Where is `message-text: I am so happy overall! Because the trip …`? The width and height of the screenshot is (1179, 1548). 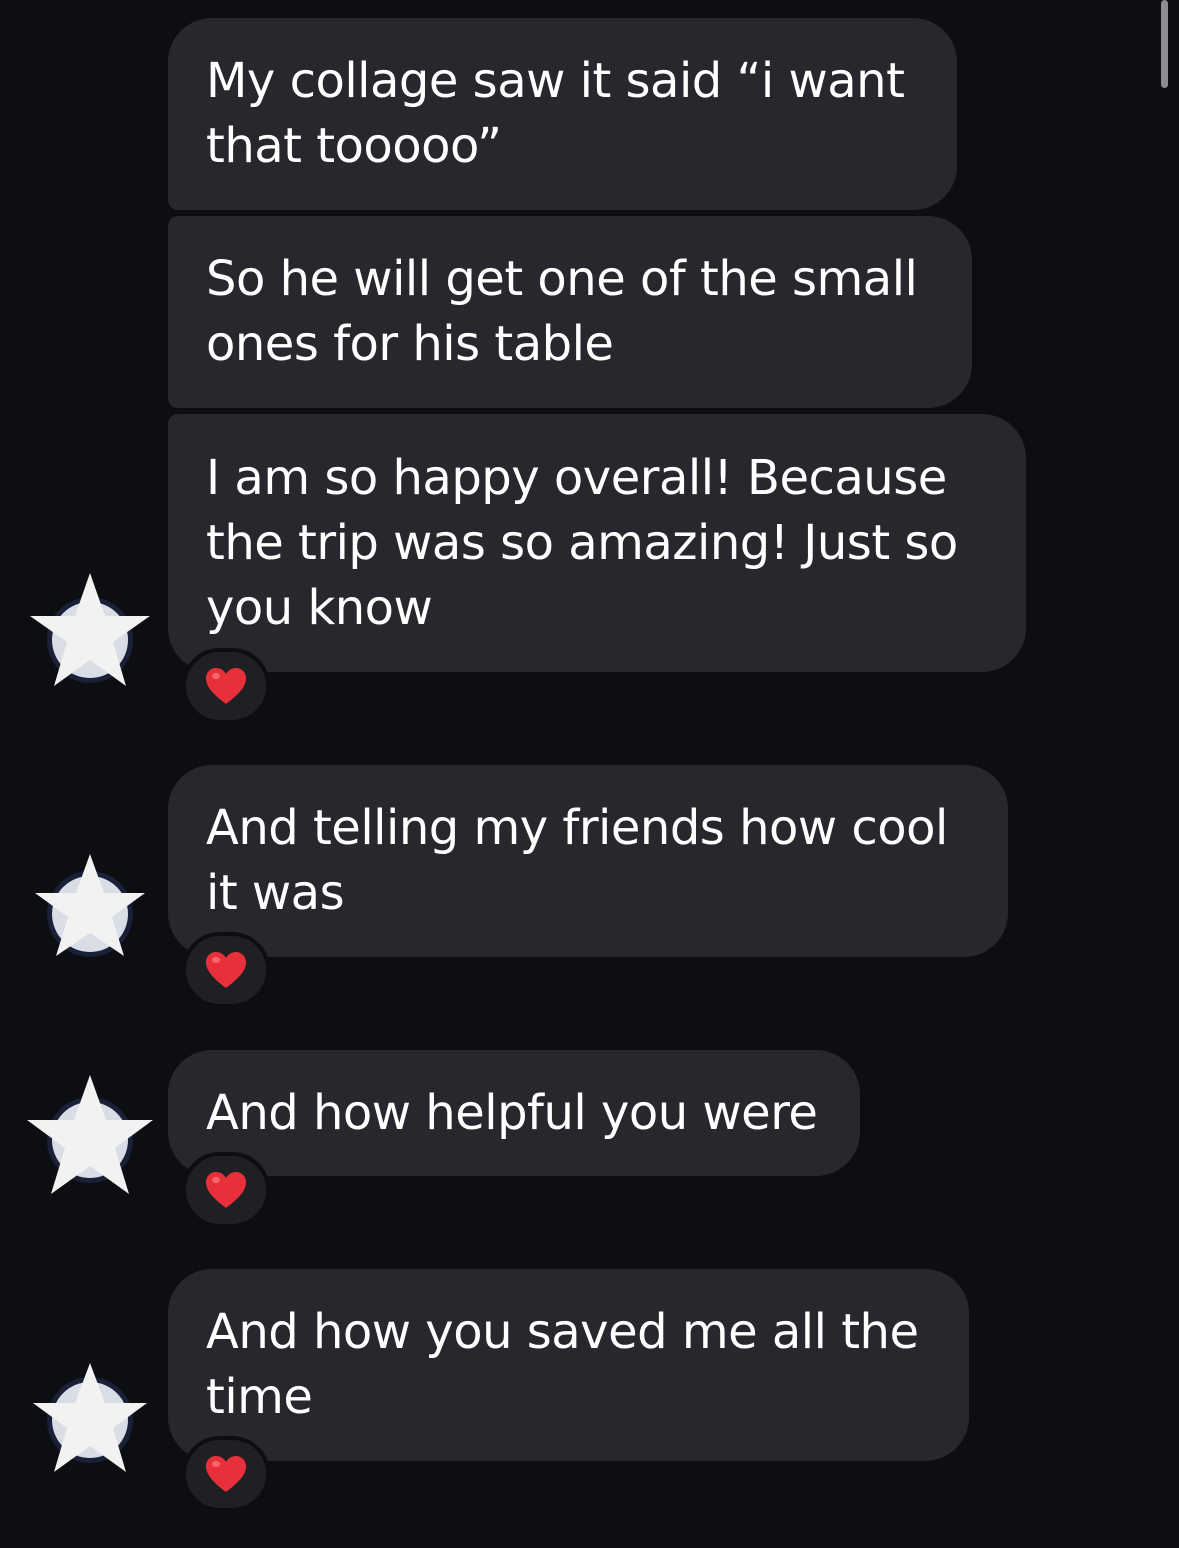
message-text: I am so happy overall! Because the trip … is located at coordinates (582, 542).